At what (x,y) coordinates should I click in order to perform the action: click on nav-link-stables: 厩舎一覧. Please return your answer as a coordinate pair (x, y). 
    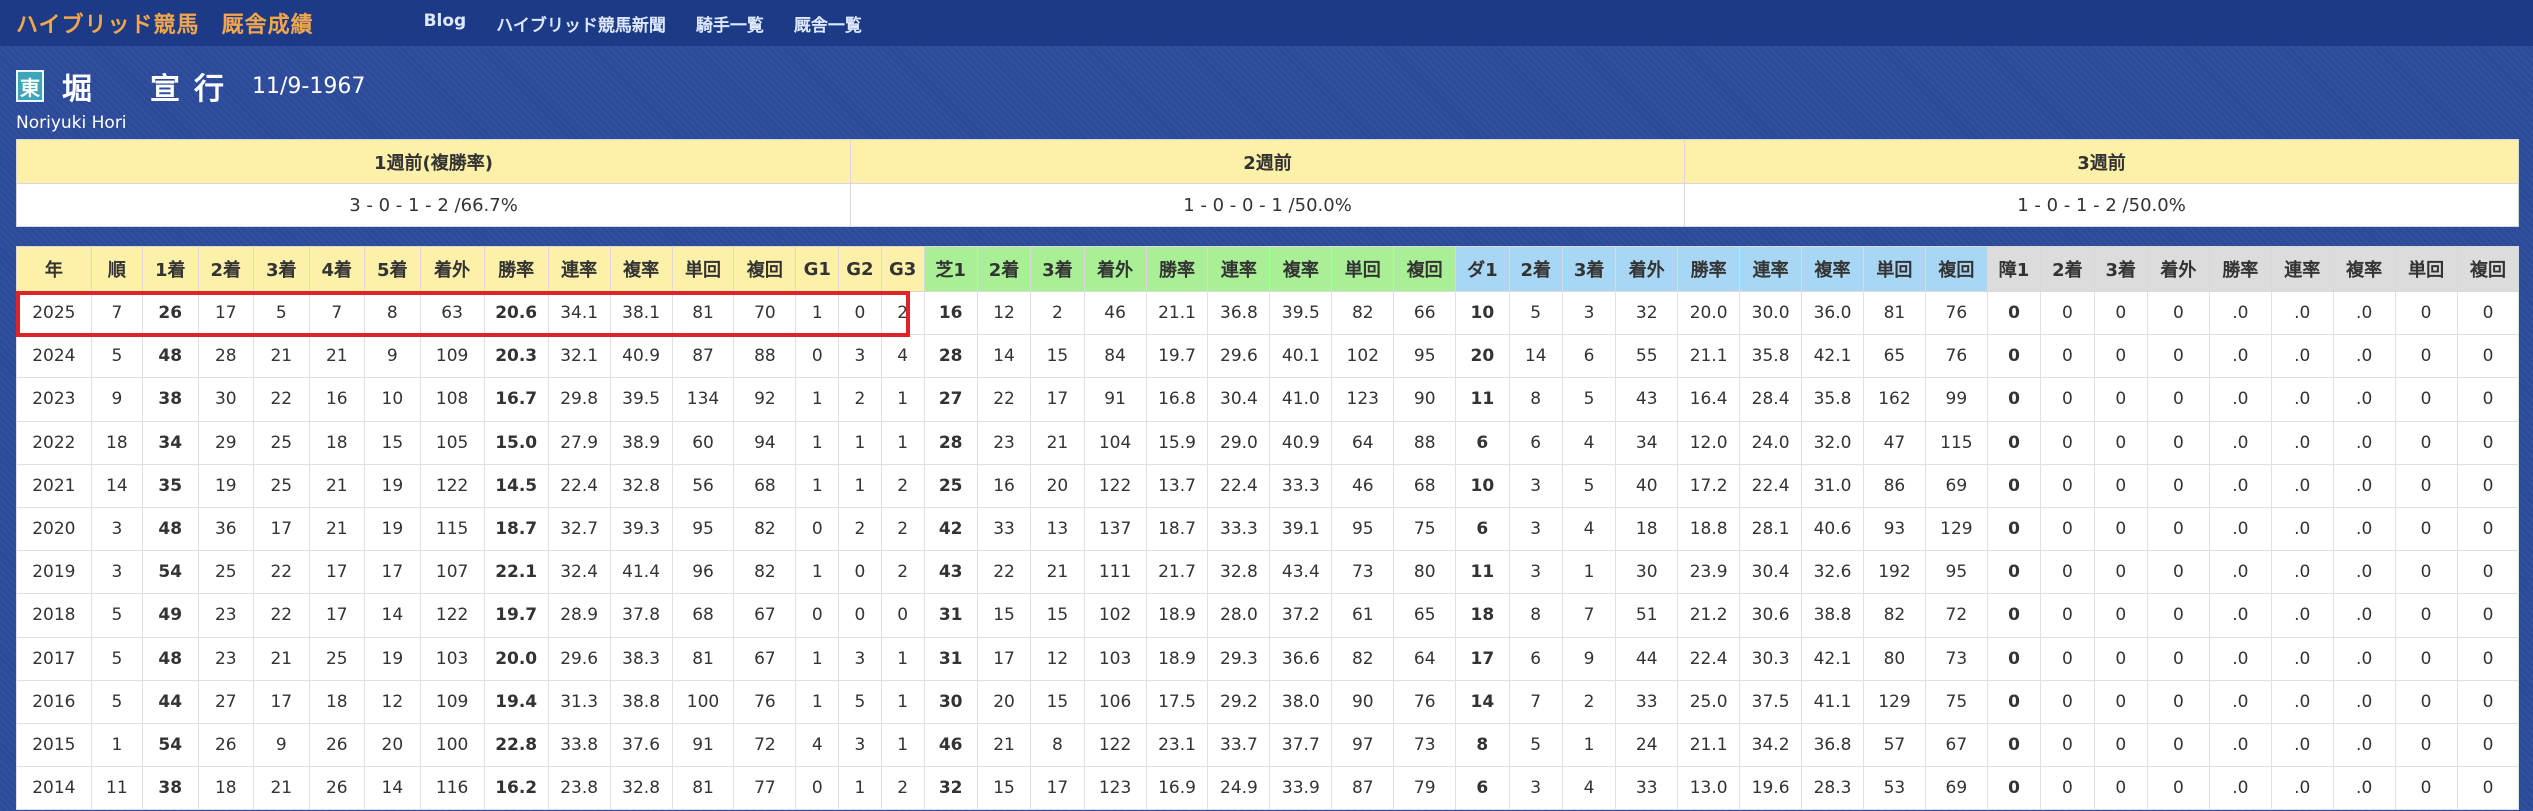
    Looking at the image, I should click on (828, 23).